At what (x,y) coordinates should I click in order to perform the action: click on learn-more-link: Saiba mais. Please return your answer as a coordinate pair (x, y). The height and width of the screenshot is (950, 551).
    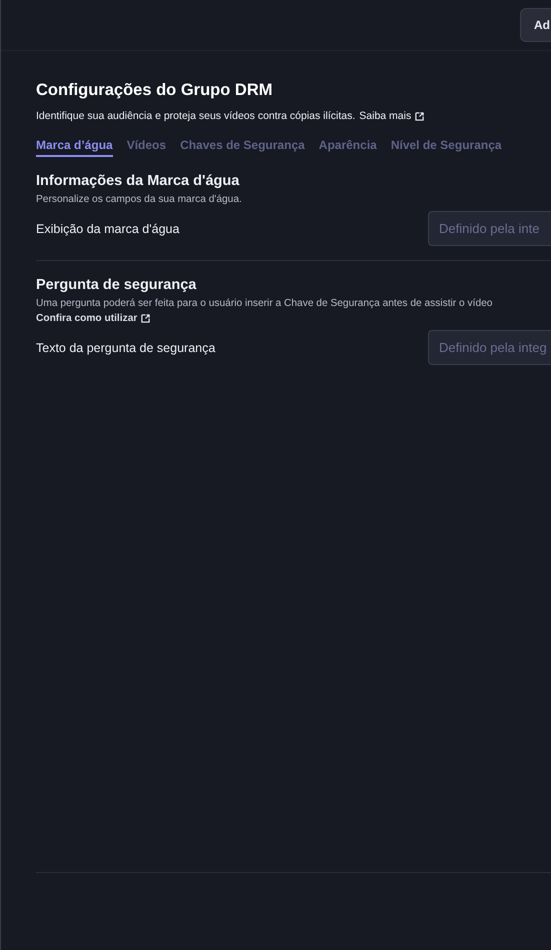
    Looking at the image, I should click on (385, 116).